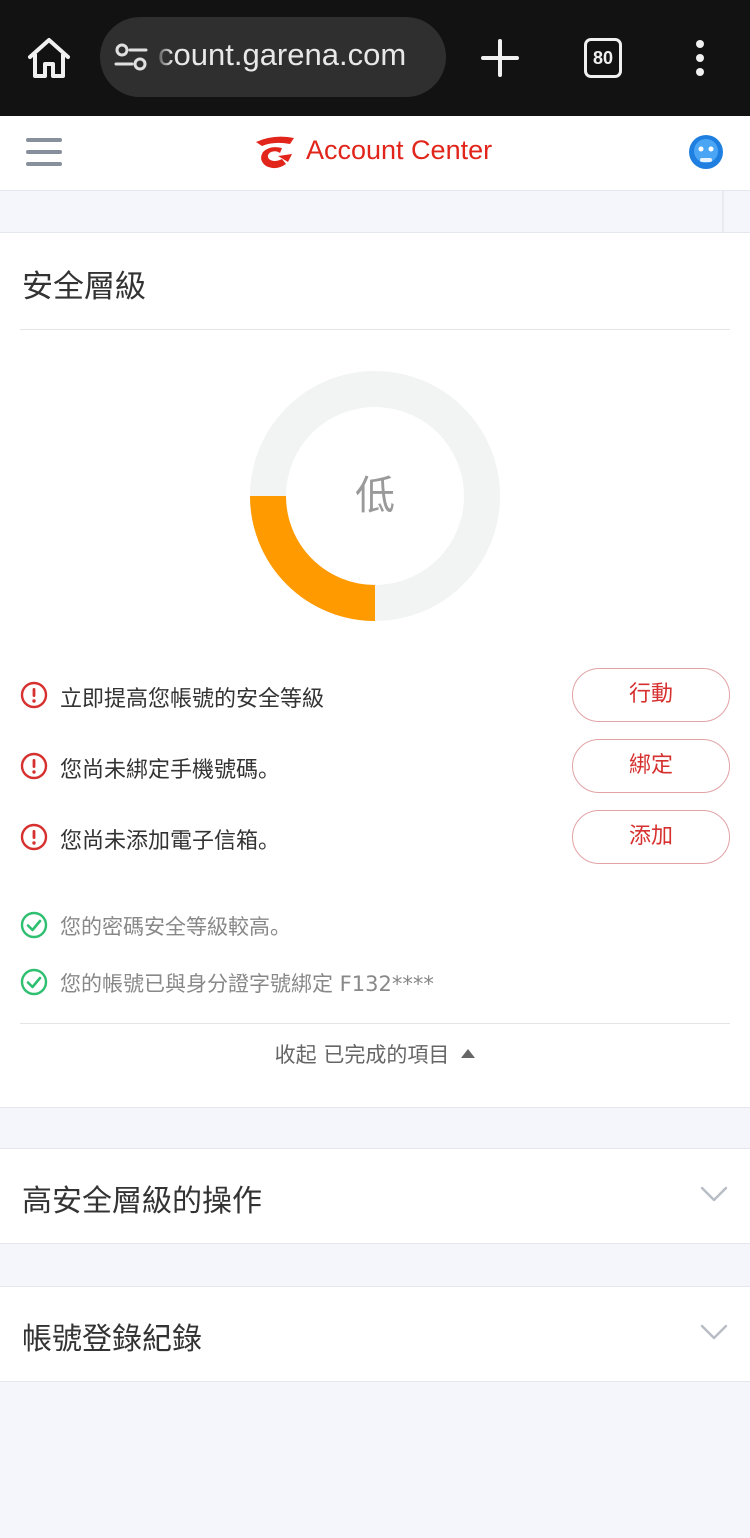 The height and width of the screenshot is (1538, 750). What do you see at coordinates (142, 1201) in the screenshot?
I see `section-title: 高安全層級的操作` at bounding box center [142, 1201].